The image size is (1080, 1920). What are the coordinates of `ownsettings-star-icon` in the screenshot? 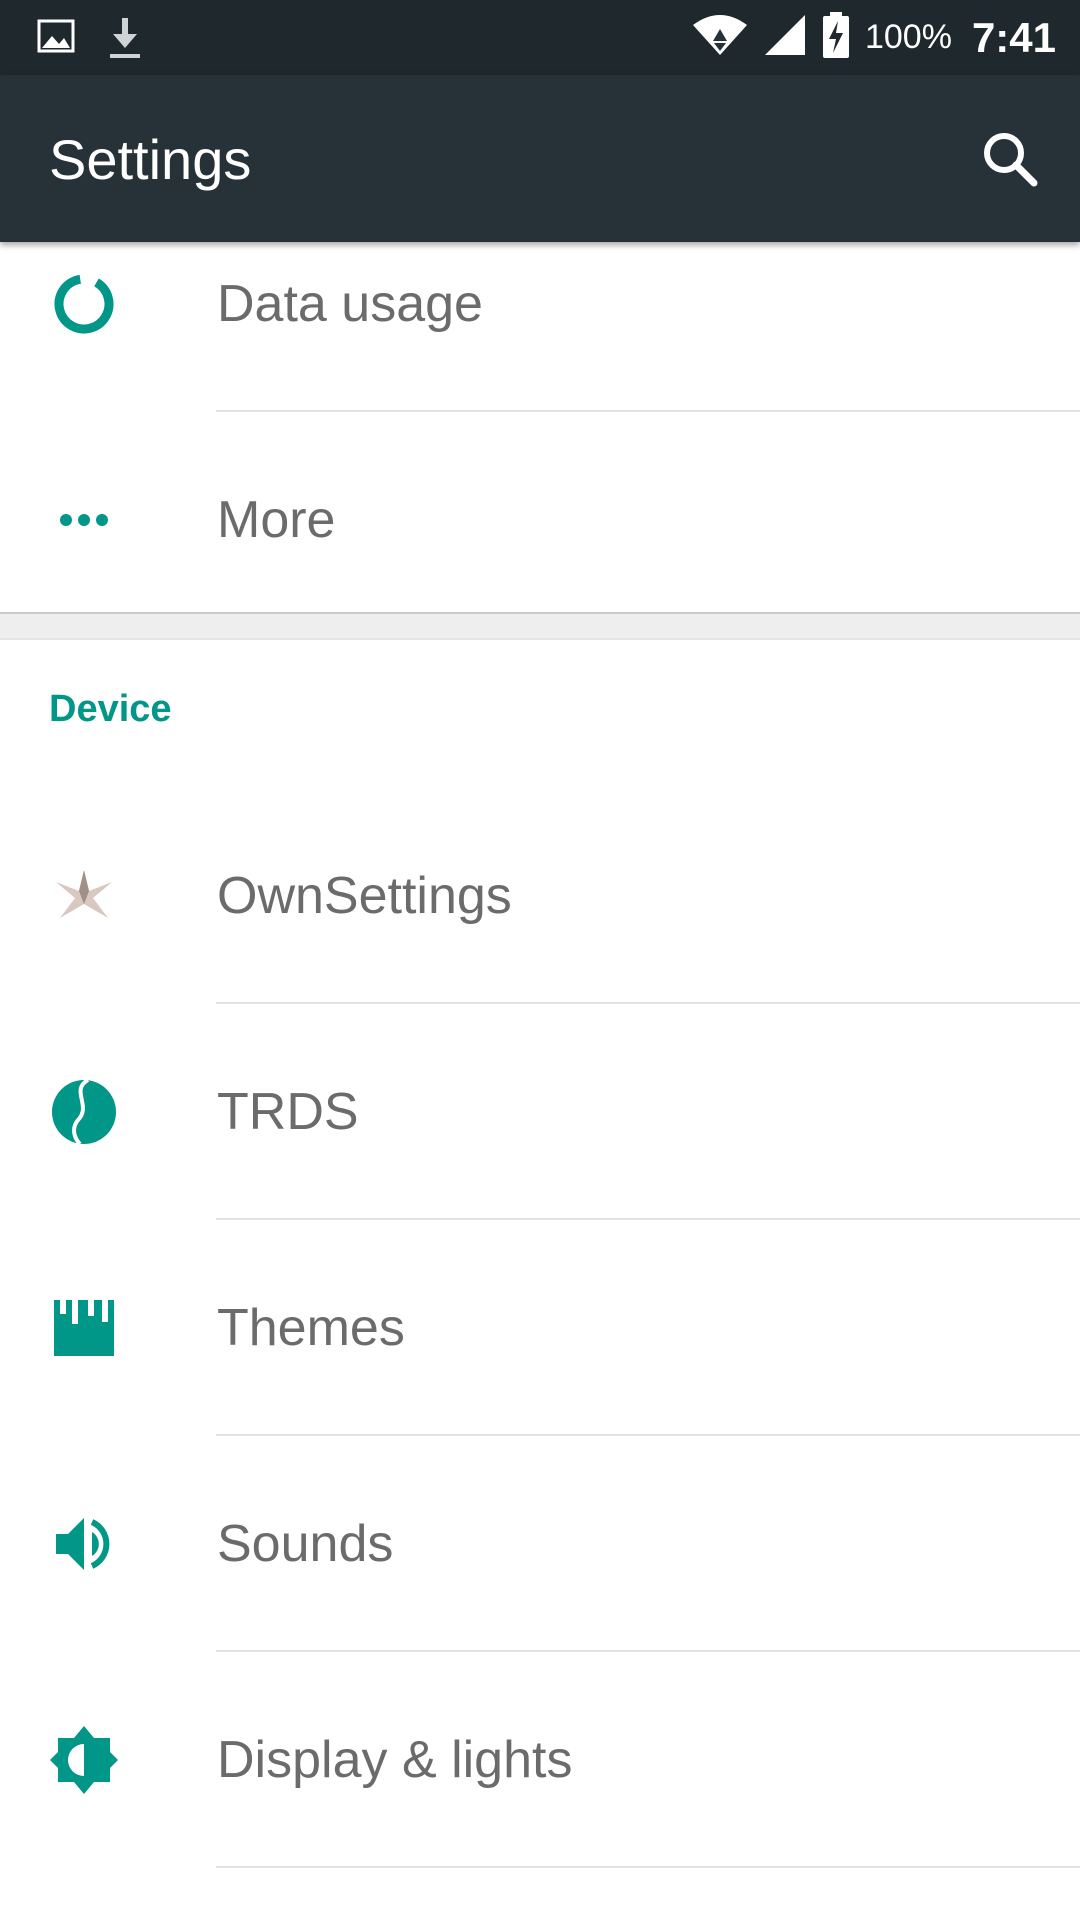 It's located at (84, 896).